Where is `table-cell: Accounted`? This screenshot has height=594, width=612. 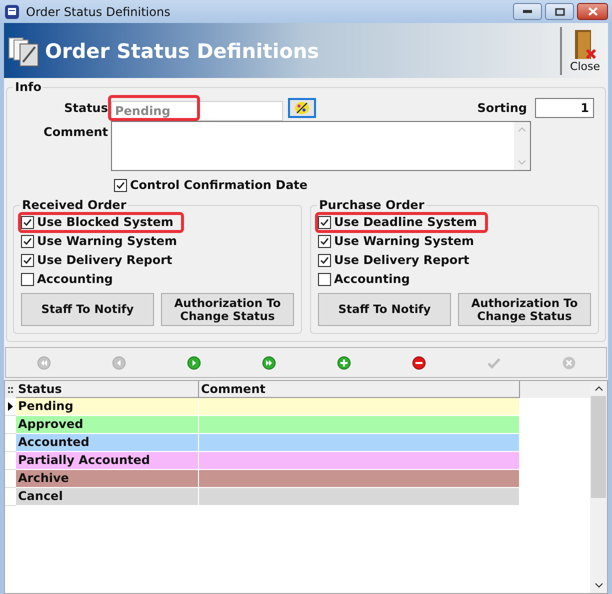 table-cell: Accounted is located at coordinates (107, 443).